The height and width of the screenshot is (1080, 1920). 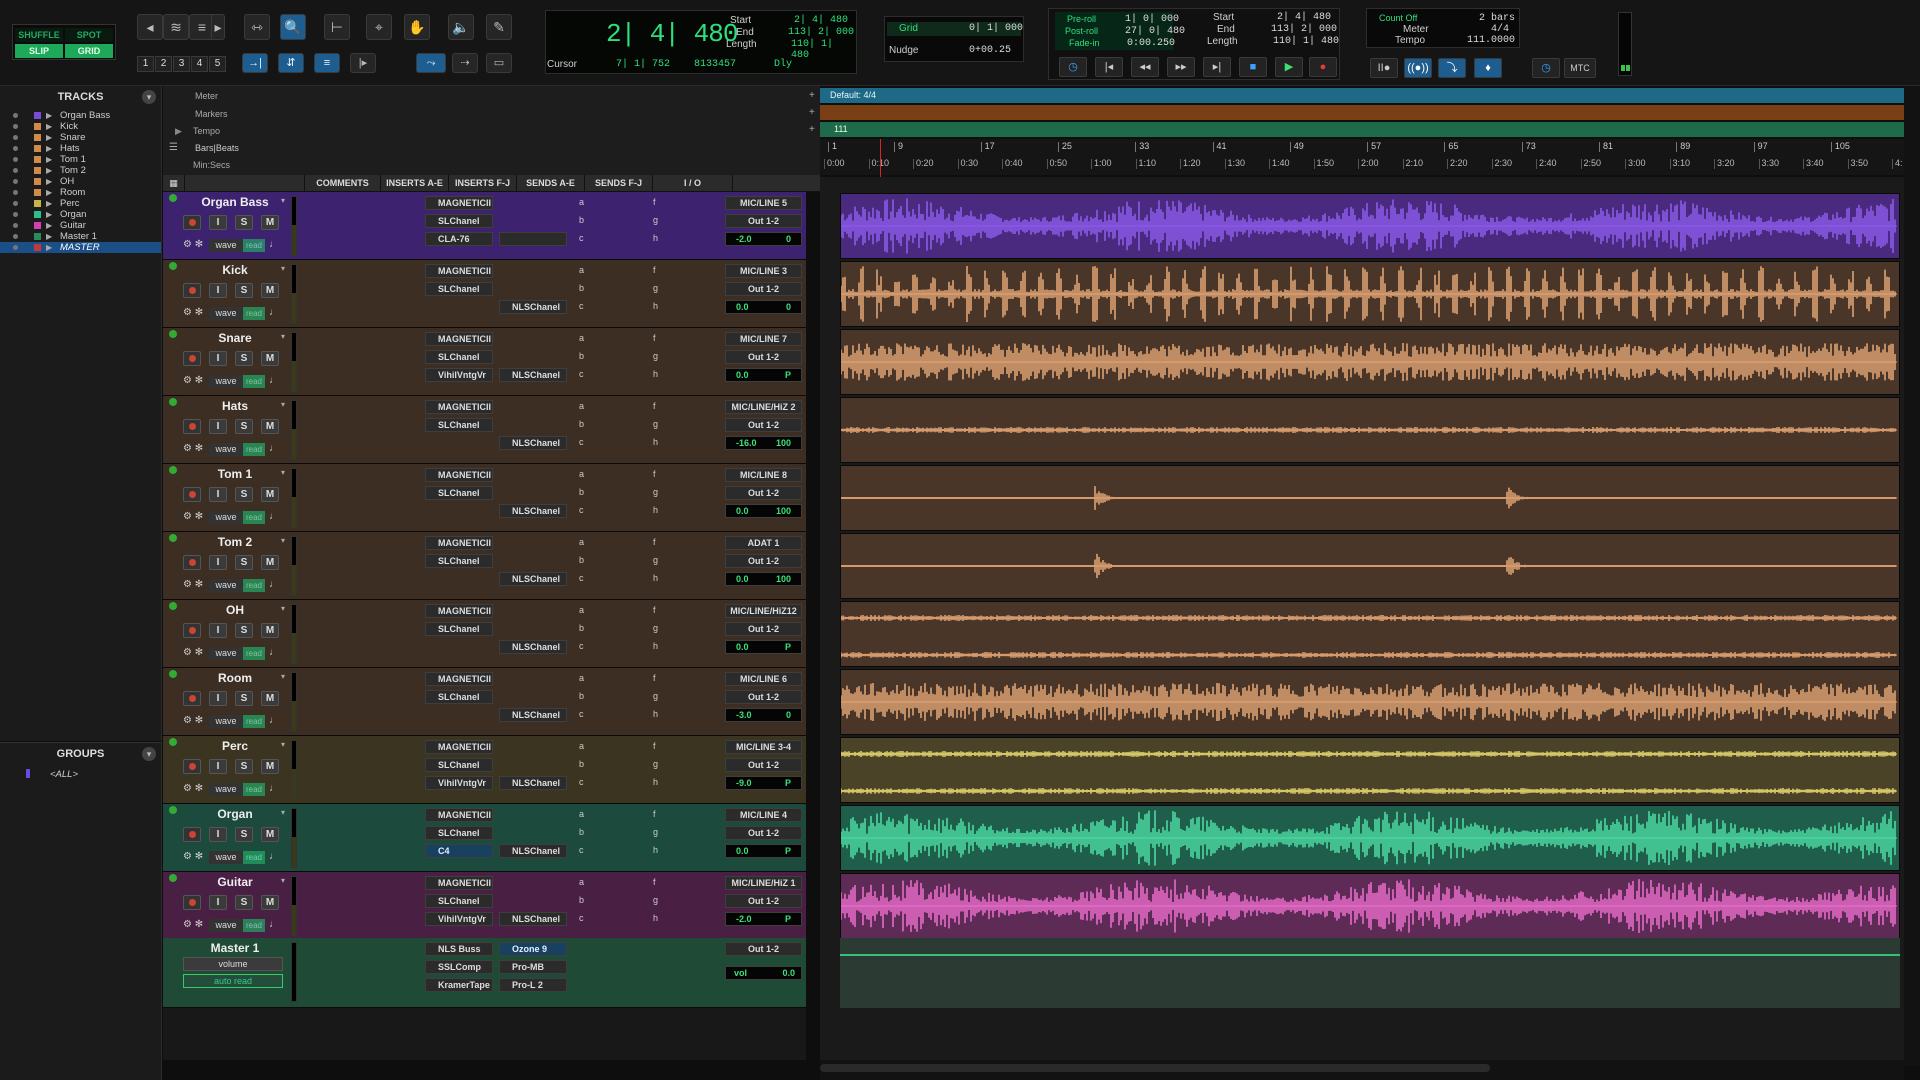 I want to click on input-select: MIC/LINE 5, so click(x=763, y=203).